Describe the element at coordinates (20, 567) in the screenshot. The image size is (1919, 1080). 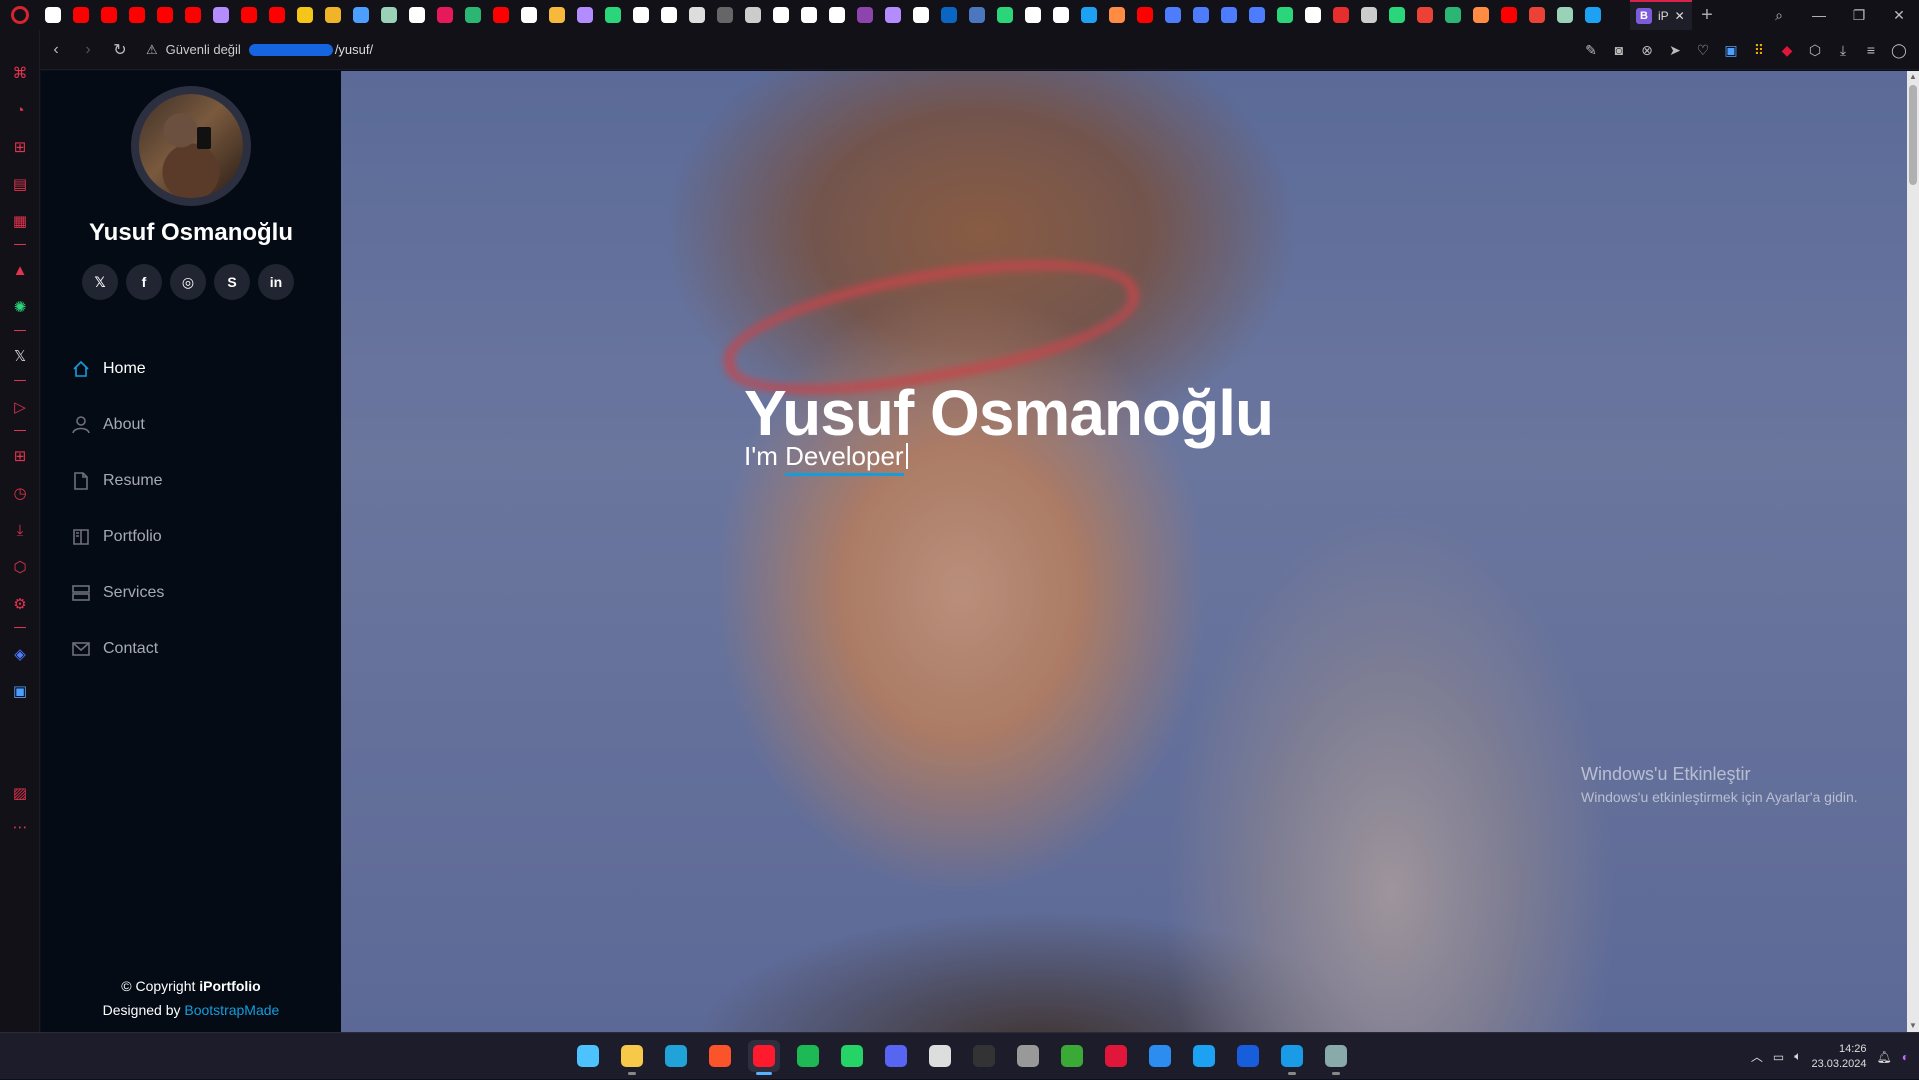
I see `extensions-sidebar-icon: ⬡` at that location.